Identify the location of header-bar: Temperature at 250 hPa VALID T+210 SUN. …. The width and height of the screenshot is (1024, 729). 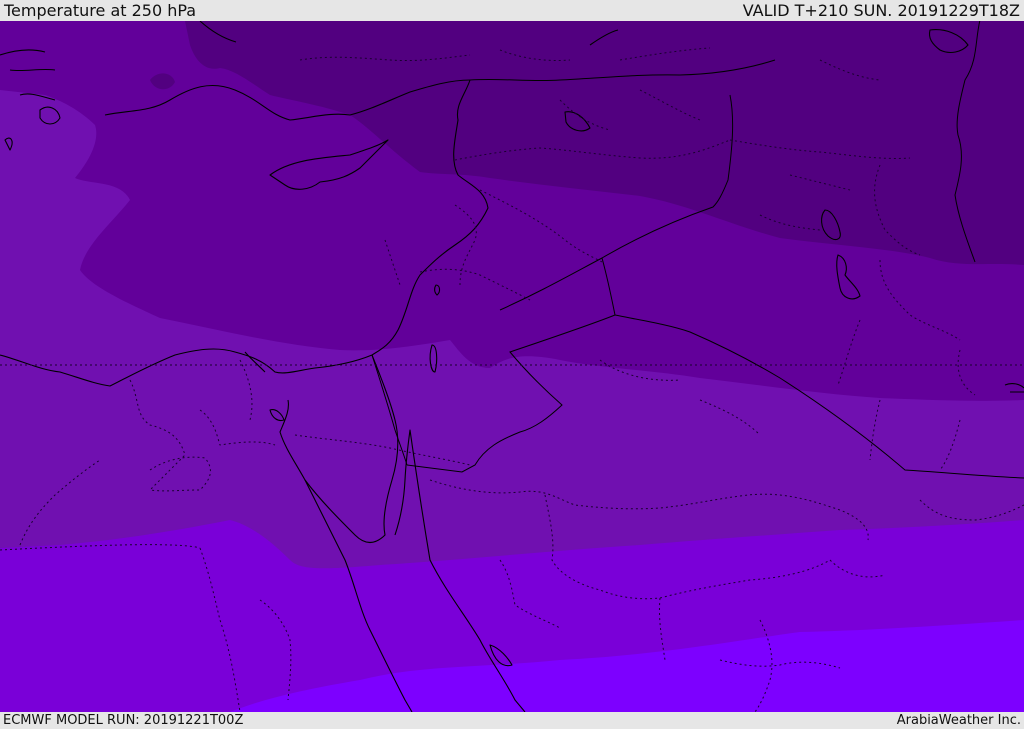
(512, 10).